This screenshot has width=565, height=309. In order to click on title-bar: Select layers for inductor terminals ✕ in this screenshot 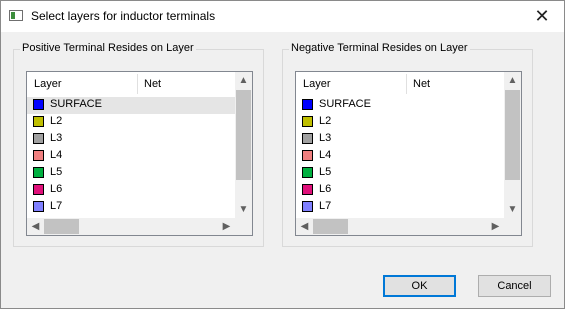, I will do `click(282, 16)`.